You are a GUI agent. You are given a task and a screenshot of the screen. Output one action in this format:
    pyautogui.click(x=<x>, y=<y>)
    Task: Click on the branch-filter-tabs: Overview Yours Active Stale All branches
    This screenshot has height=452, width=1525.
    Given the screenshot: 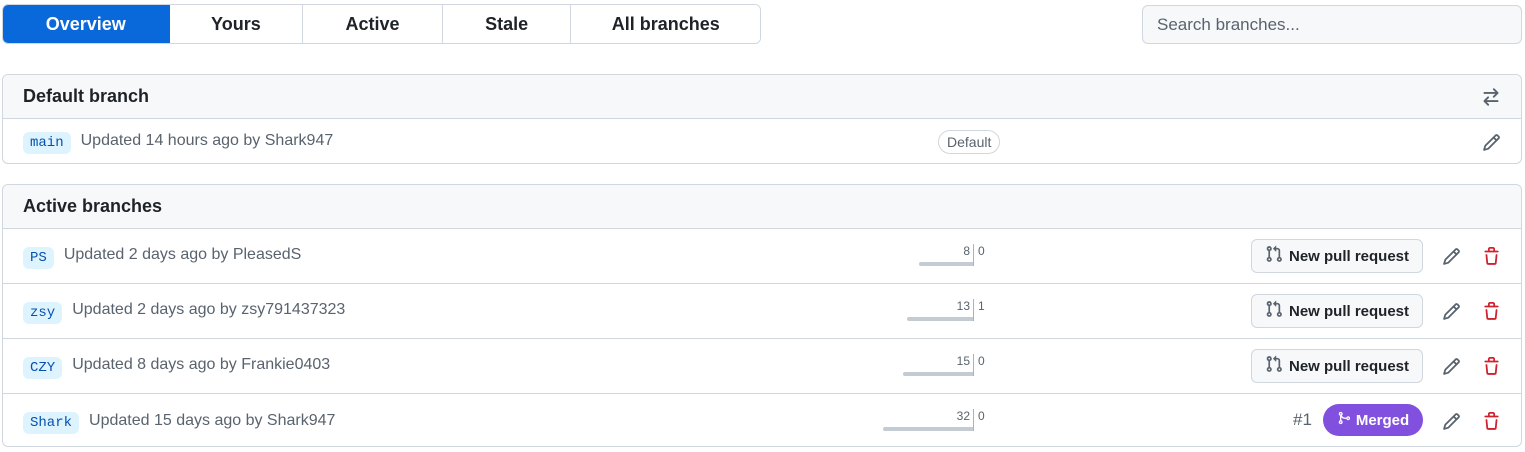 What is the action you would take?
    pyautogui.click(x=381, y=24)
    